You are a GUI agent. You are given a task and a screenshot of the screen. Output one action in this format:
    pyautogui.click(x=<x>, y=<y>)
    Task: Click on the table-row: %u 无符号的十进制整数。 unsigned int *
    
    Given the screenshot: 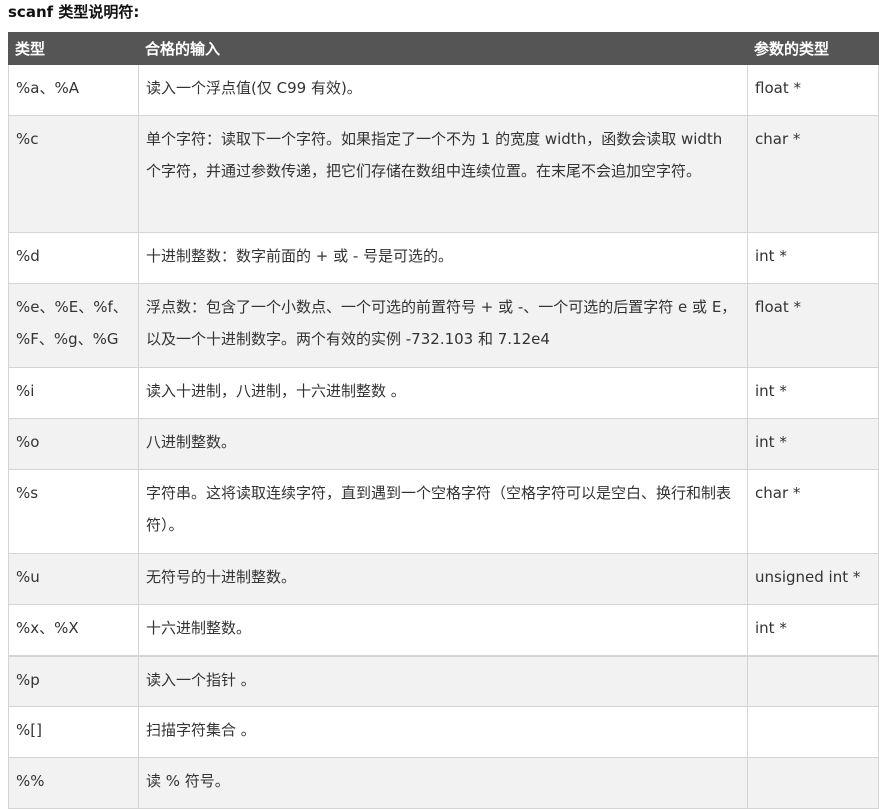 What is the action you would take?
    pyautogui.click(x=443, y=579)
    